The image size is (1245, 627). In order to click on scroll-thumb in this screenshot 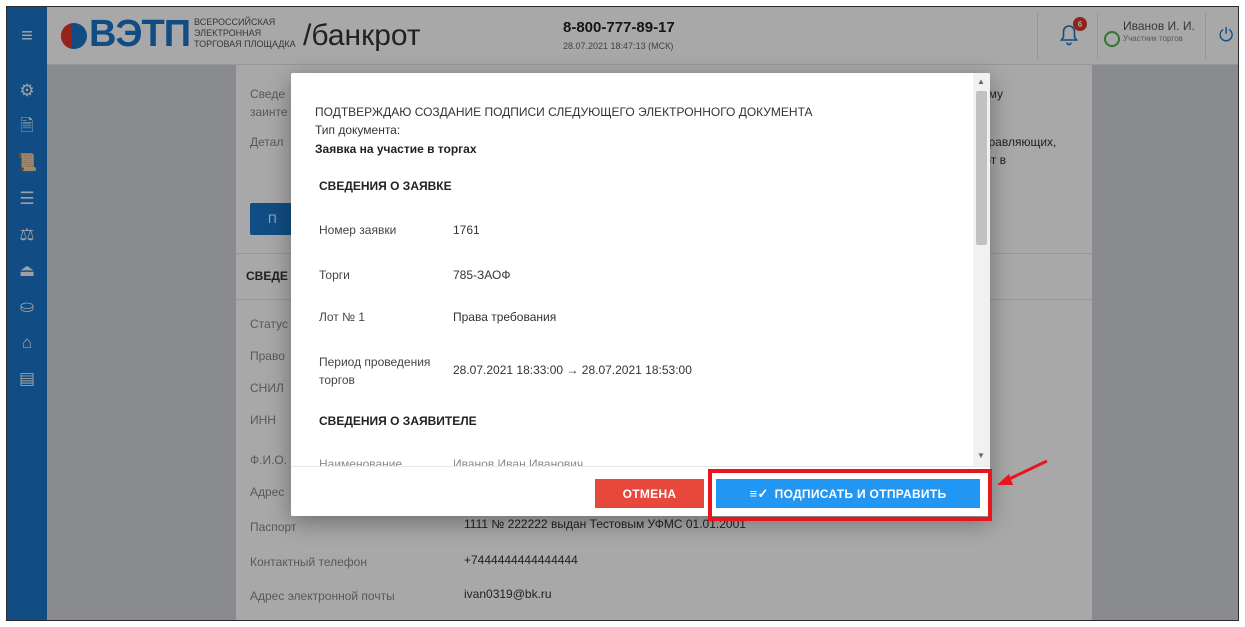, I will do `click(981, 168)`.